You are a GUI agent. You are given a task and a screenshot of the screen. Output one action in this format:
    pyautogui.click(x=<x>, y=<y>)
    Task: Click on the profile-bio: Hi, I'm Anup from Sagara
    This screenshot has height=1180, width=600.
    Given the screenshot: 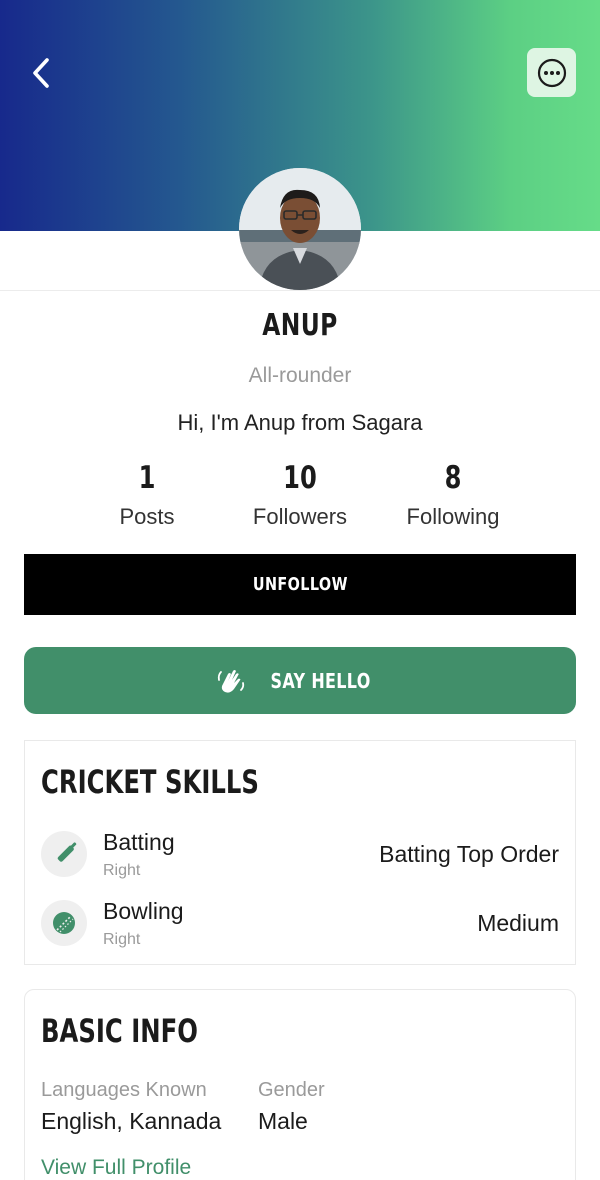 What is the action you would take?
    pyautogui.click(x=300, y=422)
    